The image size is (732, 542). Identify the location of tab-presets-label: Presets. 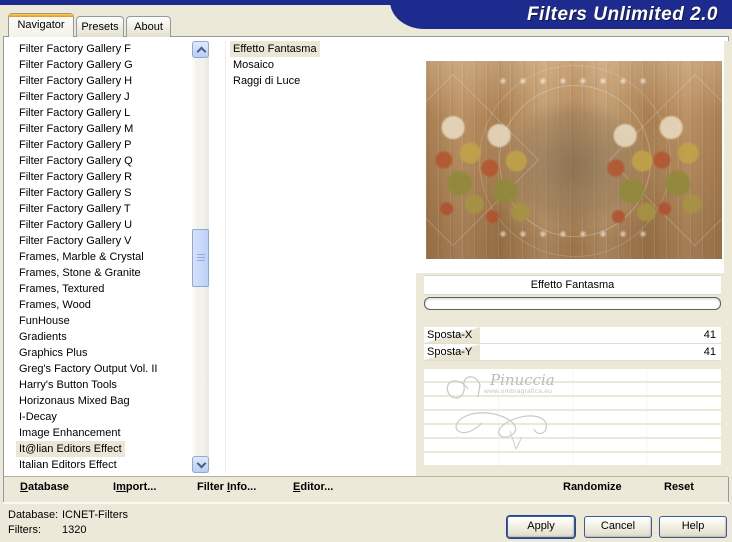
(100, 27).